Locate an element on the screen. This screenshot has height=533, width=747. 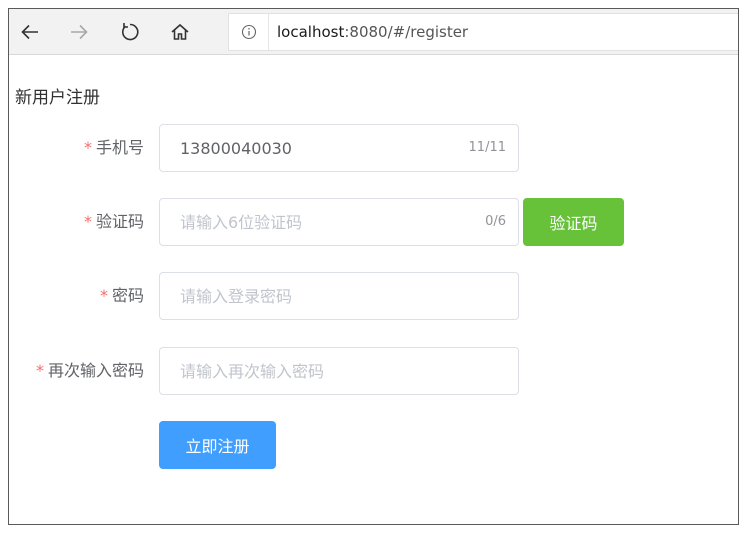
browser-toolbar: localhost:8080/#/register is located at coordinates (373, 32).